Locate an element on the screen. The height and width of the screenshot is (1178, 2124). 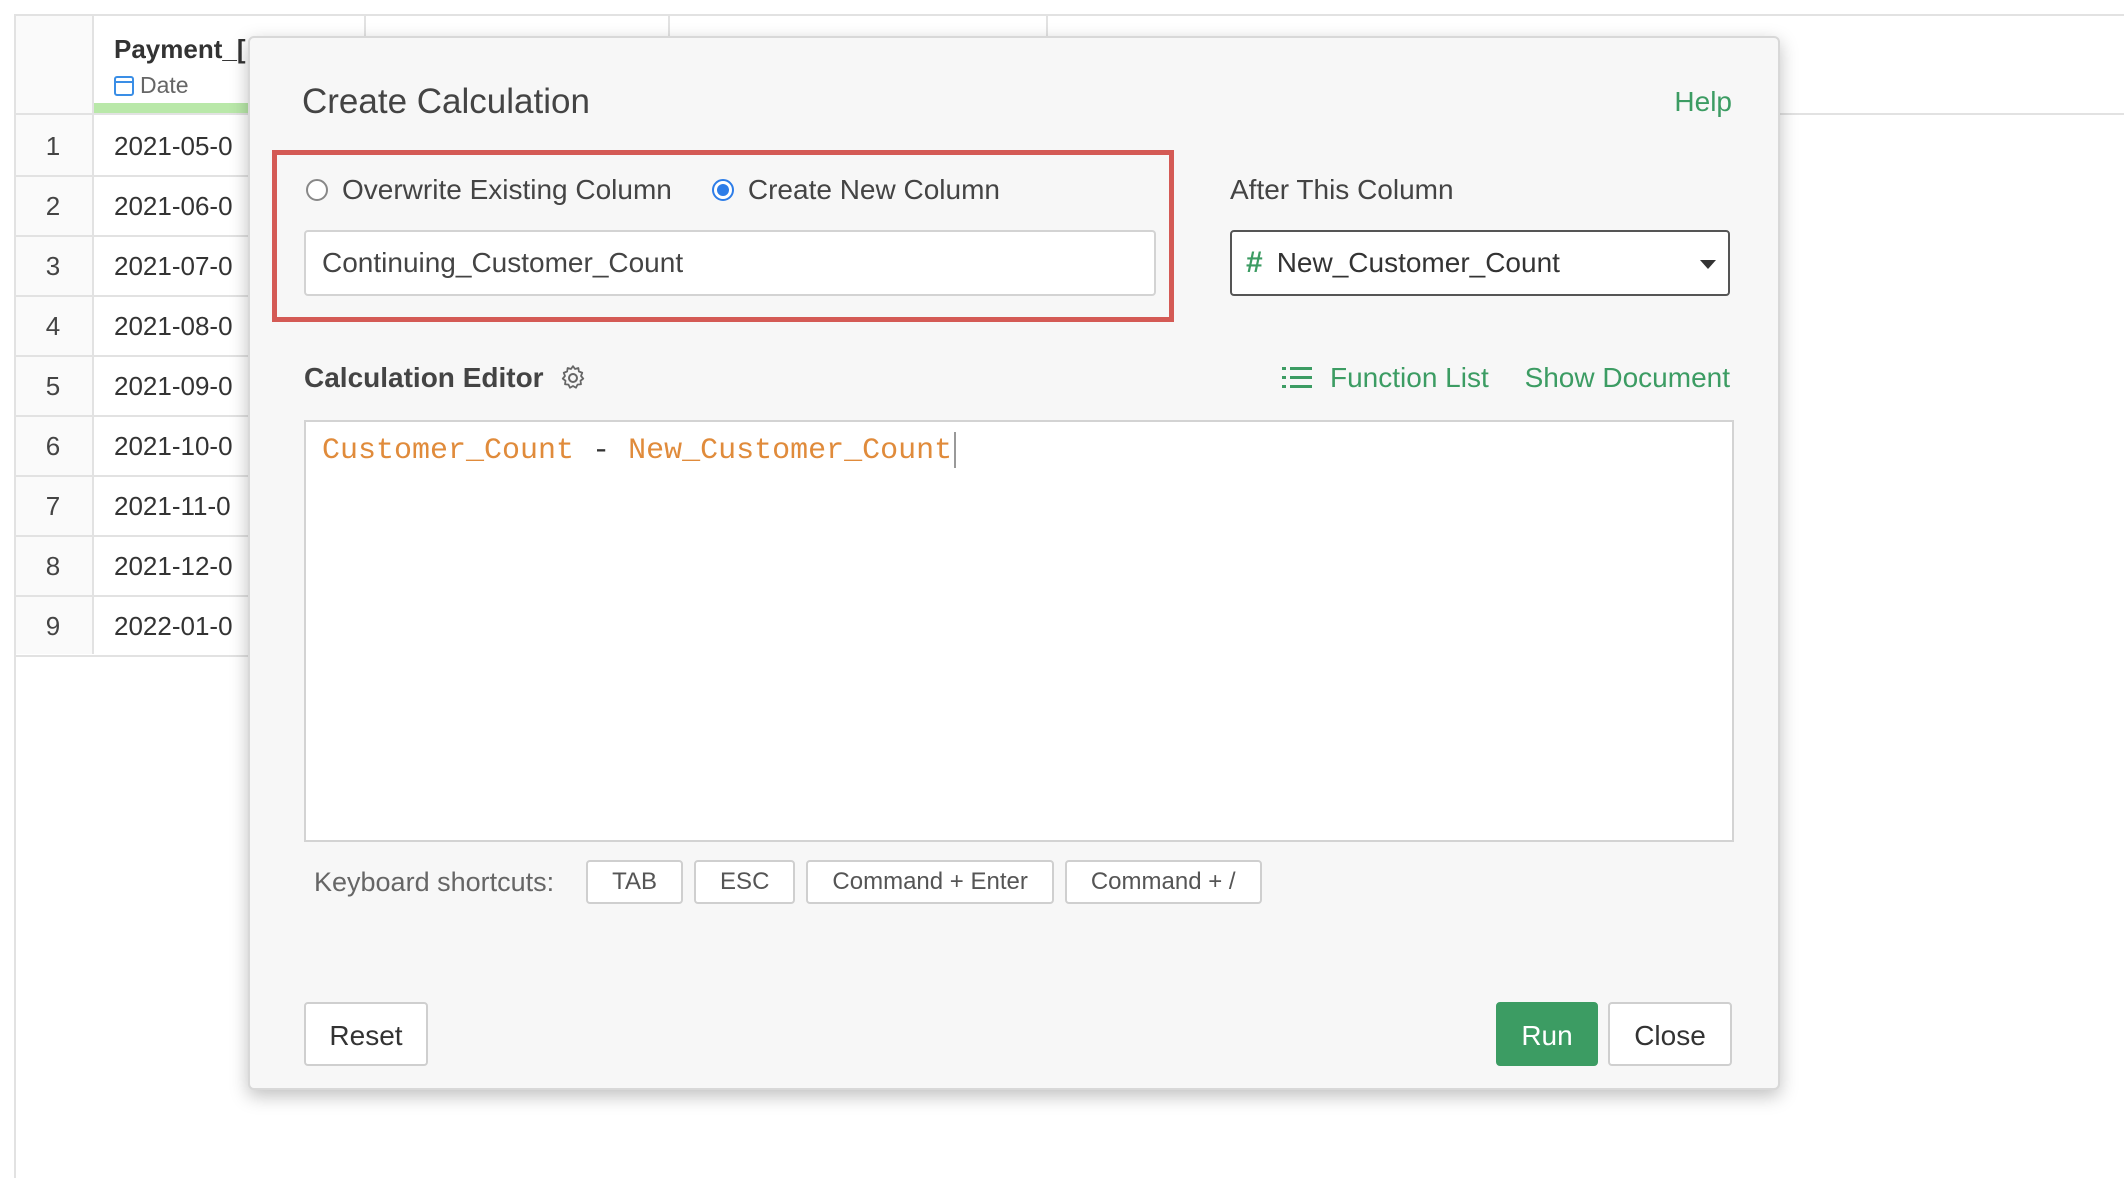
create-new-radio-label: Create New Column is located at coordinates (874, 190).